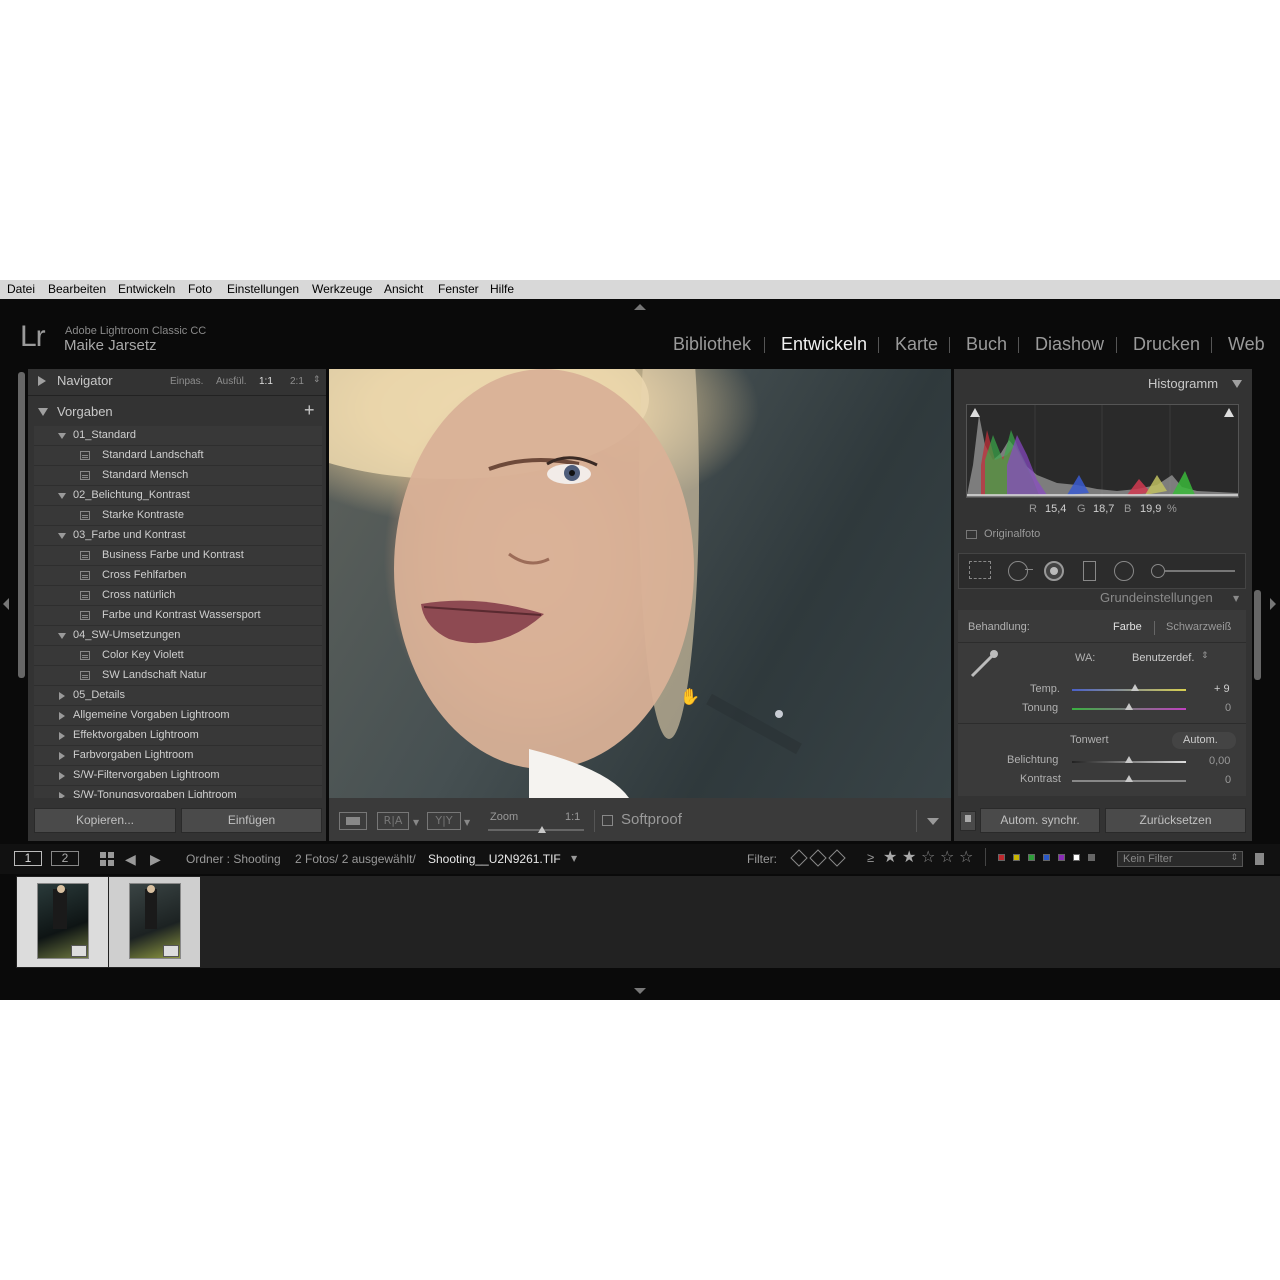 The height and width of the screenshot is (1280, 1280). Describe the element at coordinates (444, 821) in the screenshot. I see `before-after-tb-button: Y|Y` at that location.